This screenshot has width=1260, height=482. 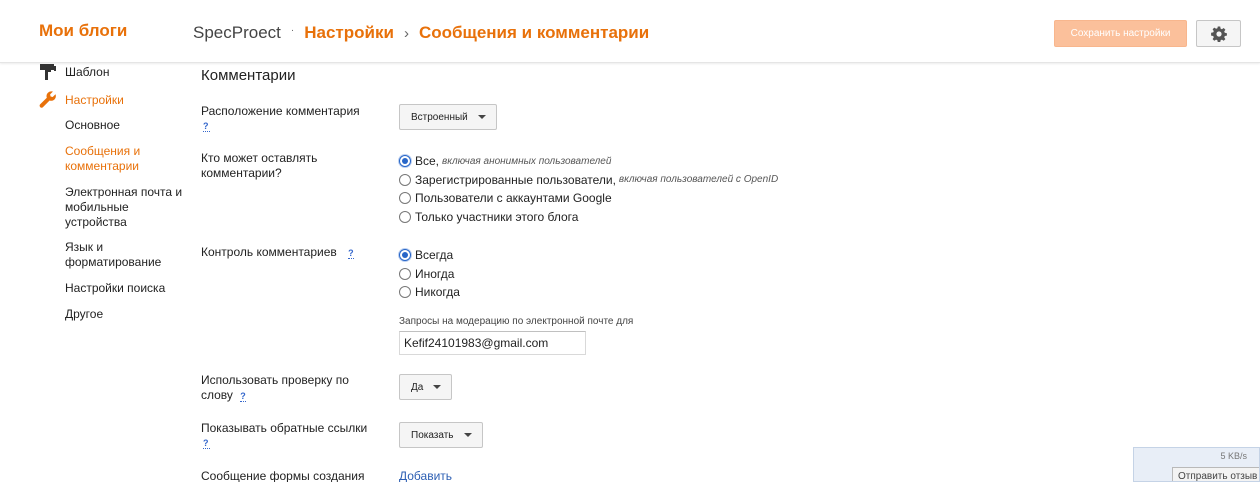 I want to click on my-blogs-link: Мои блоги, so click(x=83, y=31).